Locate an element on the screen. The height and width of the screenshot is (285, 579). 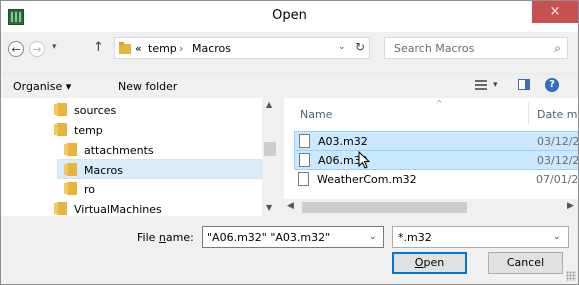
breadcrumb-macros: Macros is located at coordinates (211, 48).